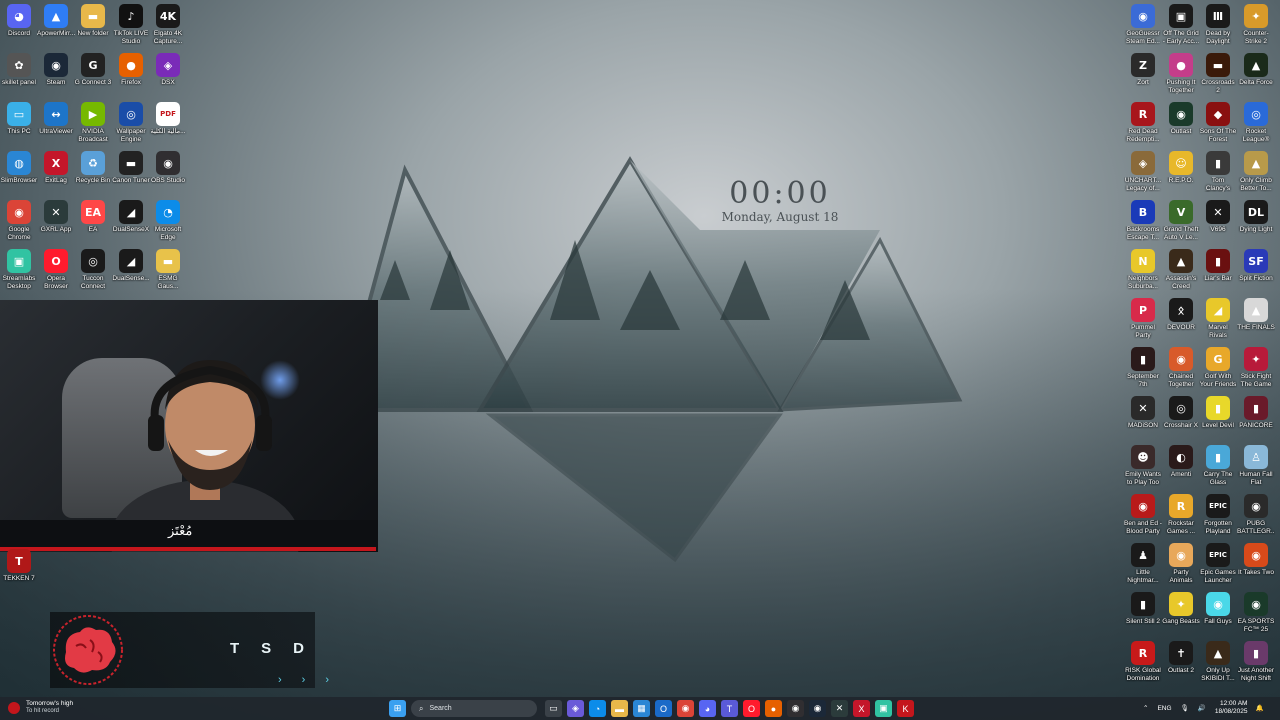  Describe the element at coordinates (795, 708) in the screenshot. I see `obs-taskbar-icon: ◉` at that location.